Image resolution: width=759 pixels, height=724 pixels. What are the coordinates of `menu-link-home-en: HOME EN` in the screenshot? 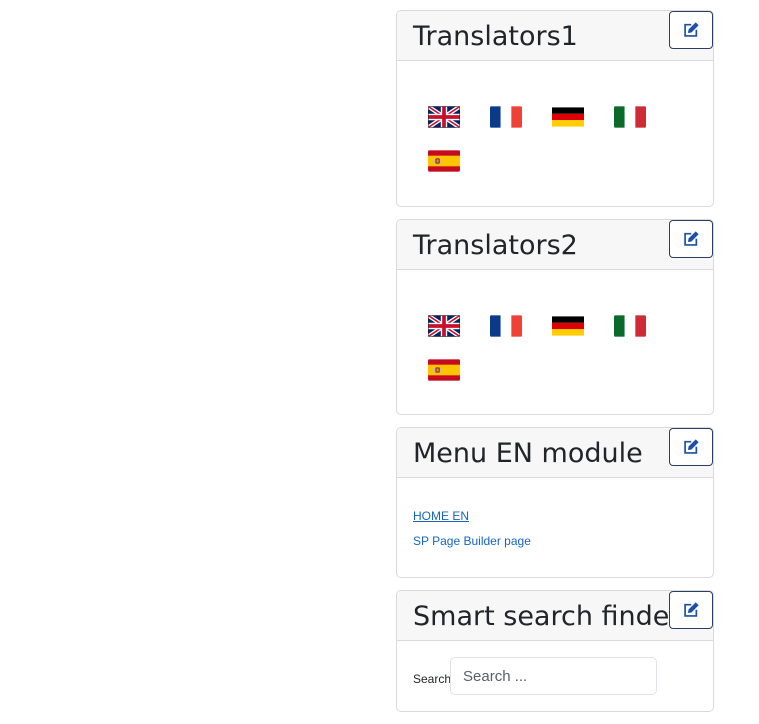 It's located at (555, 516).